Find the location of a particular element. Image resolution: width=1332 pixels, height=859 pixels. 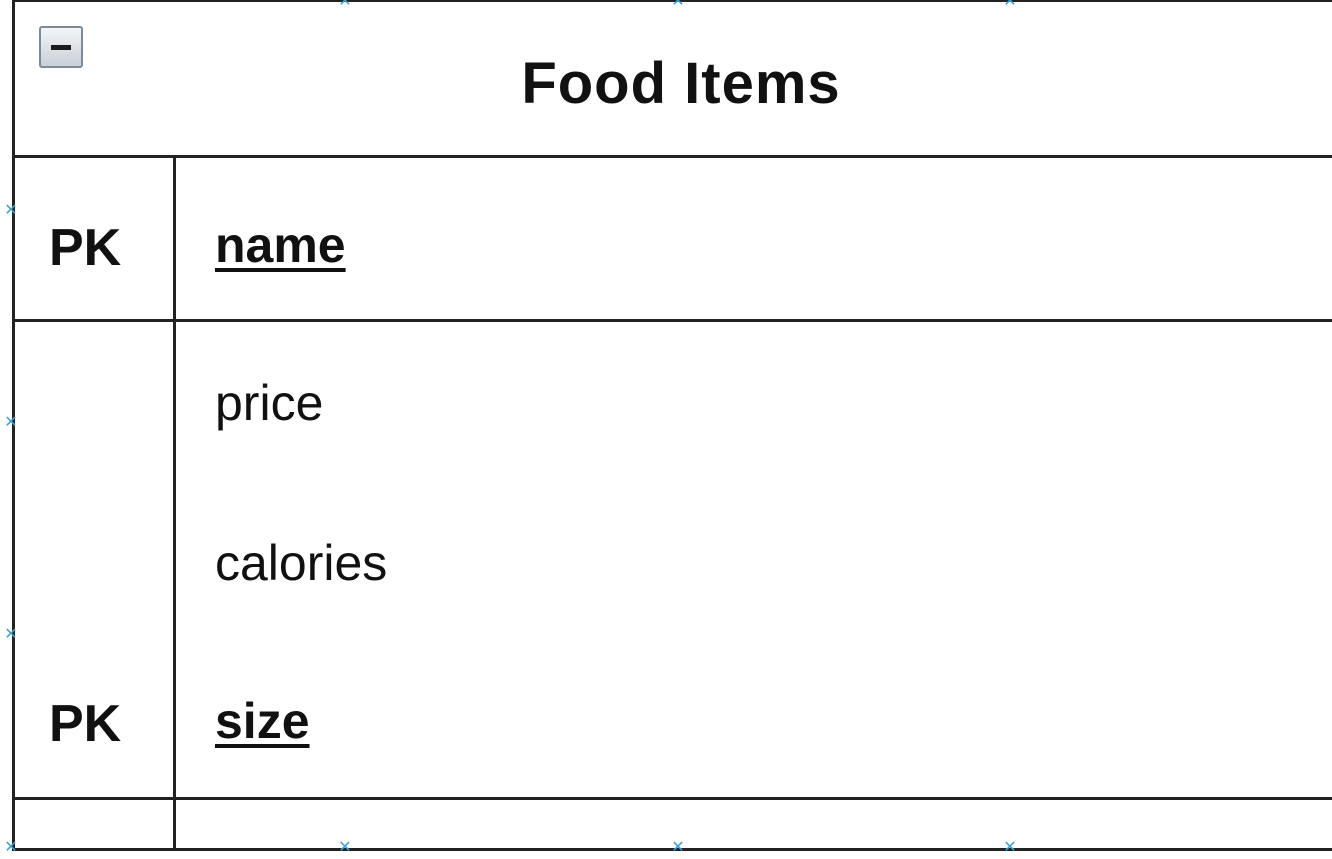

attribute-name: name is located at coordinates (280, 245).